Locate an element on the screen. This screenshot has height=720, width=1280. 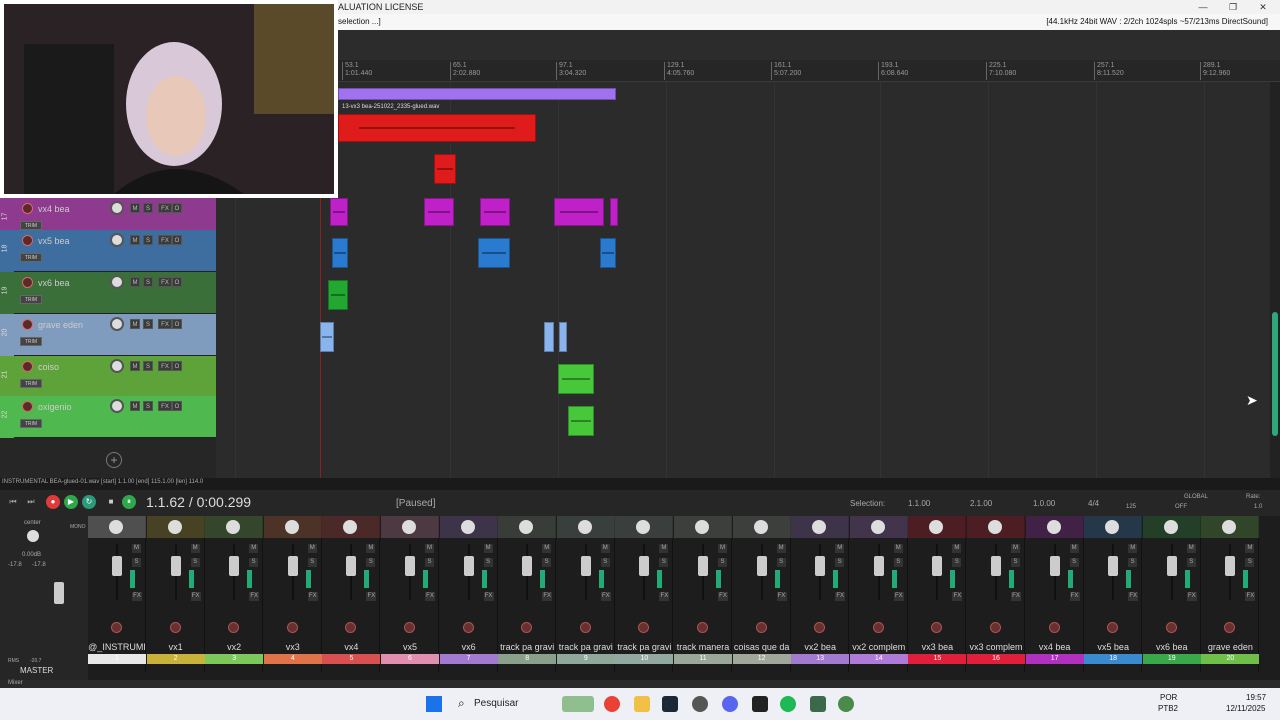
input-lang: POR is located at coordinates (1168, 697).